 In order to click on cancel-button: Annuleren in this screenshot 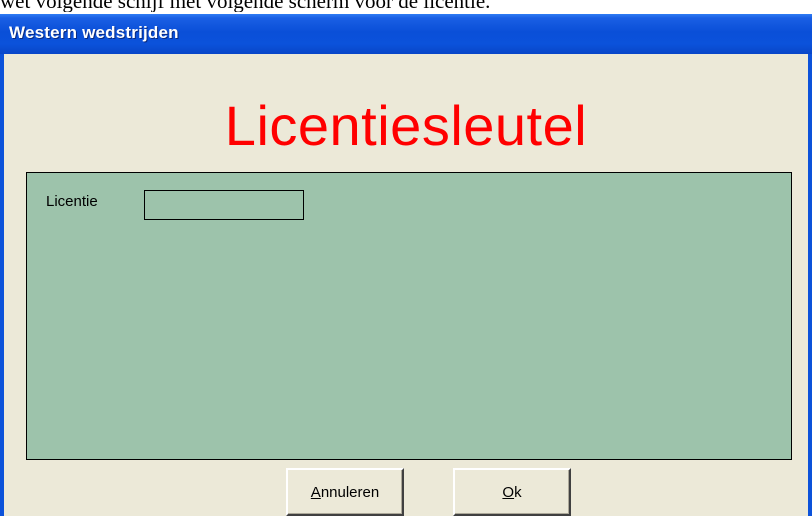, I will do `click(345, 492)`.